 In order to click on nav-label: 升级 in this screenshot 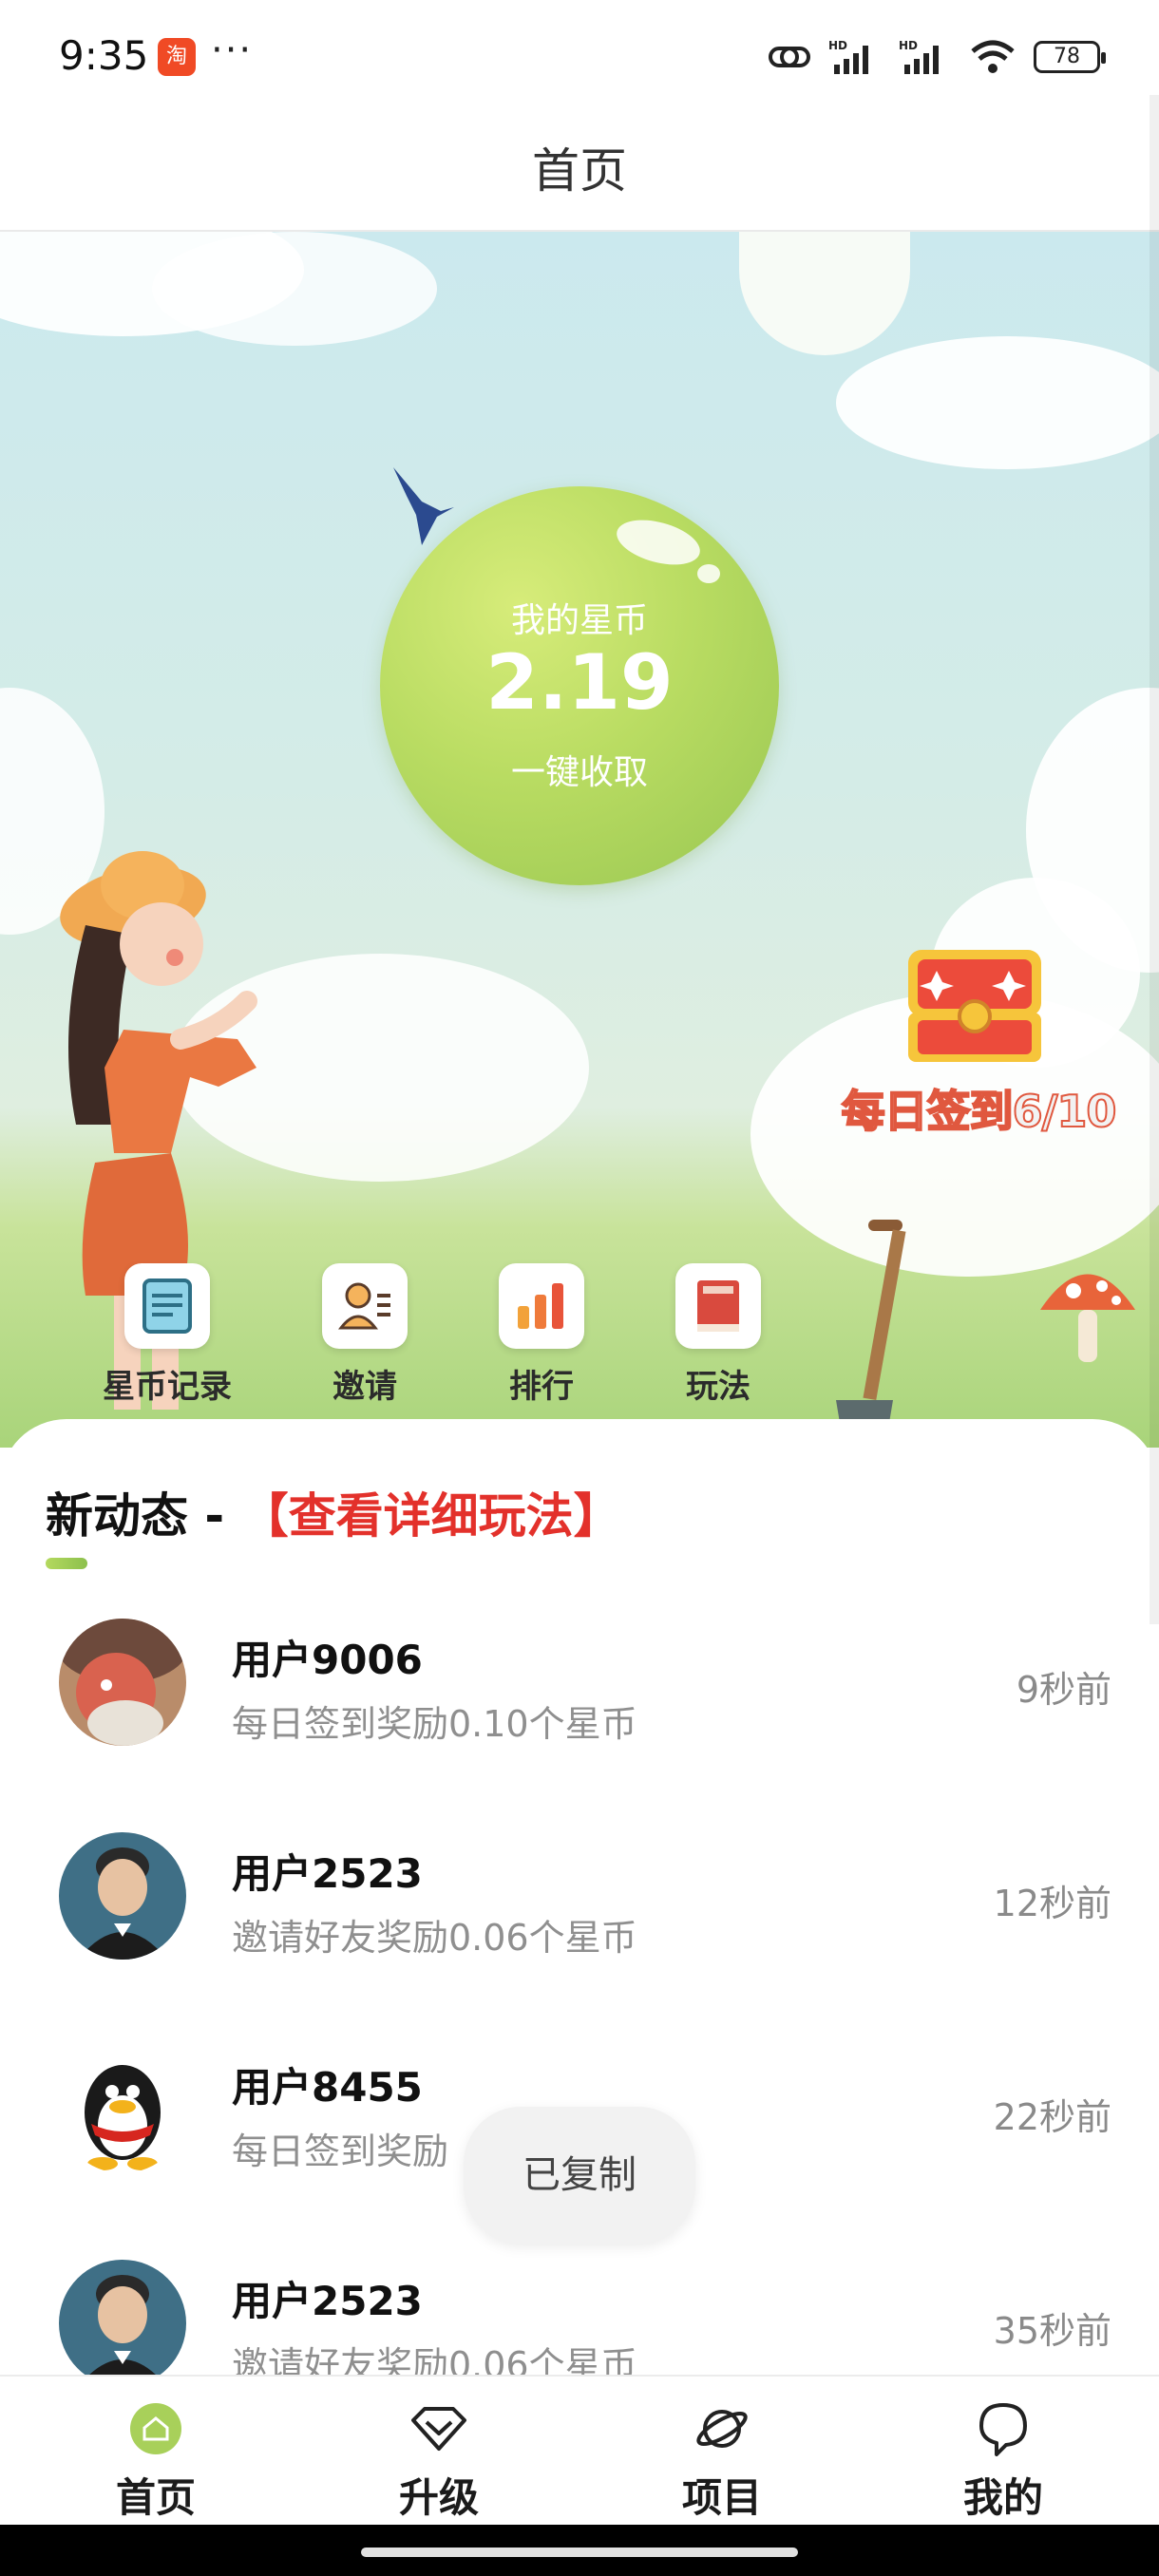, I will do `click(438, 2497)`.